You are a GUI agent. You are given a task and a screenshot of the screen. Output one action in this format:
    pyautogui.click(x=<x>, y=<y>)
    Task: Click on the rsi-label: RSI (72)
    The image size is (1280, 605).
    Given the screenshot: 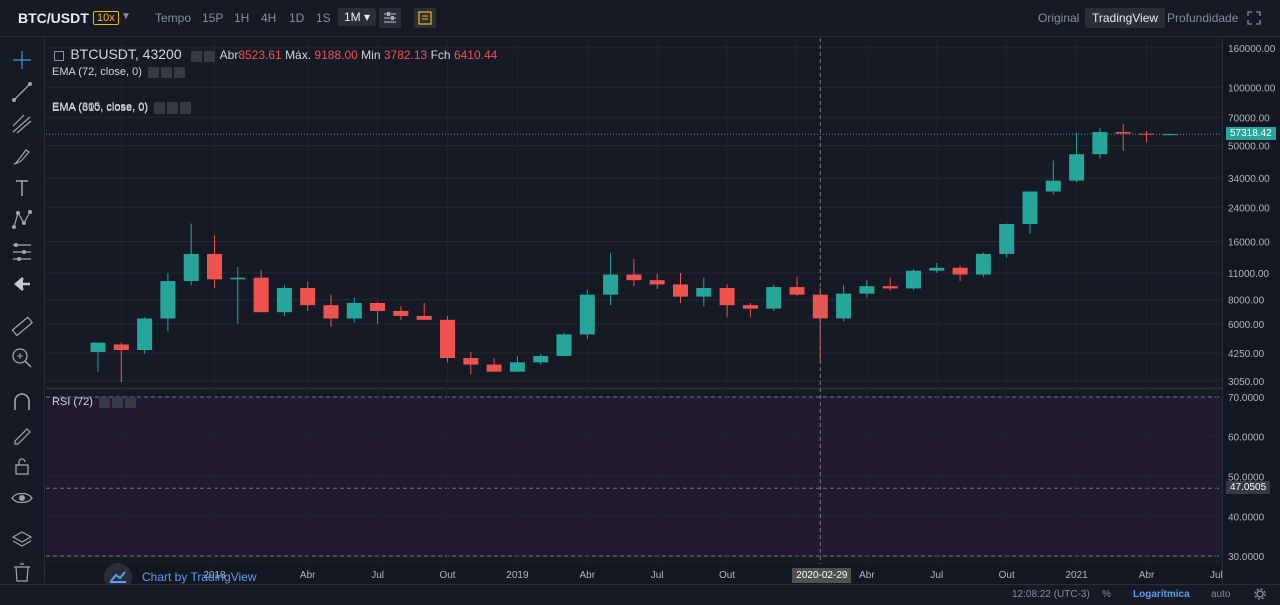 What is the action you would take?
    pyautogui.click(x=95, y=402)
    